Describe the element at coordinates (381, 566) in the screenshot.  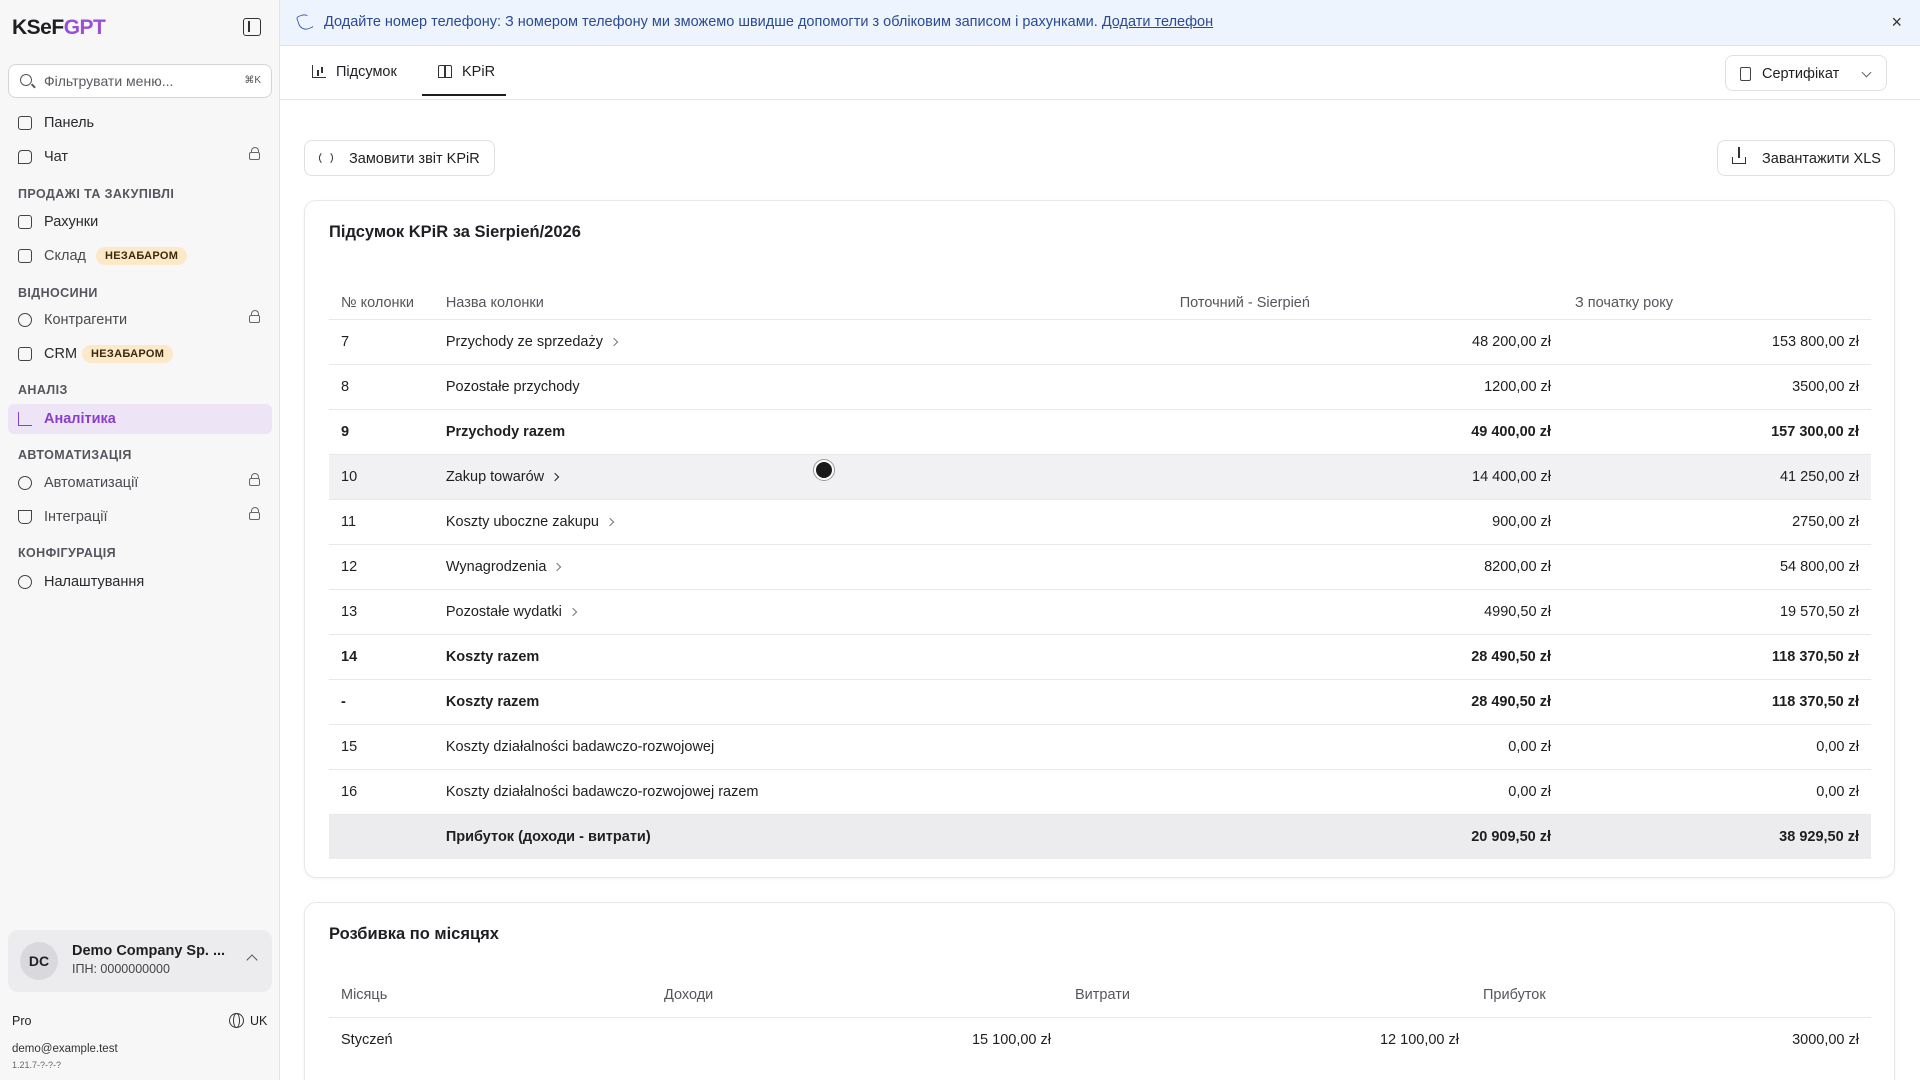
I see `row-col-no: 12` at that location.